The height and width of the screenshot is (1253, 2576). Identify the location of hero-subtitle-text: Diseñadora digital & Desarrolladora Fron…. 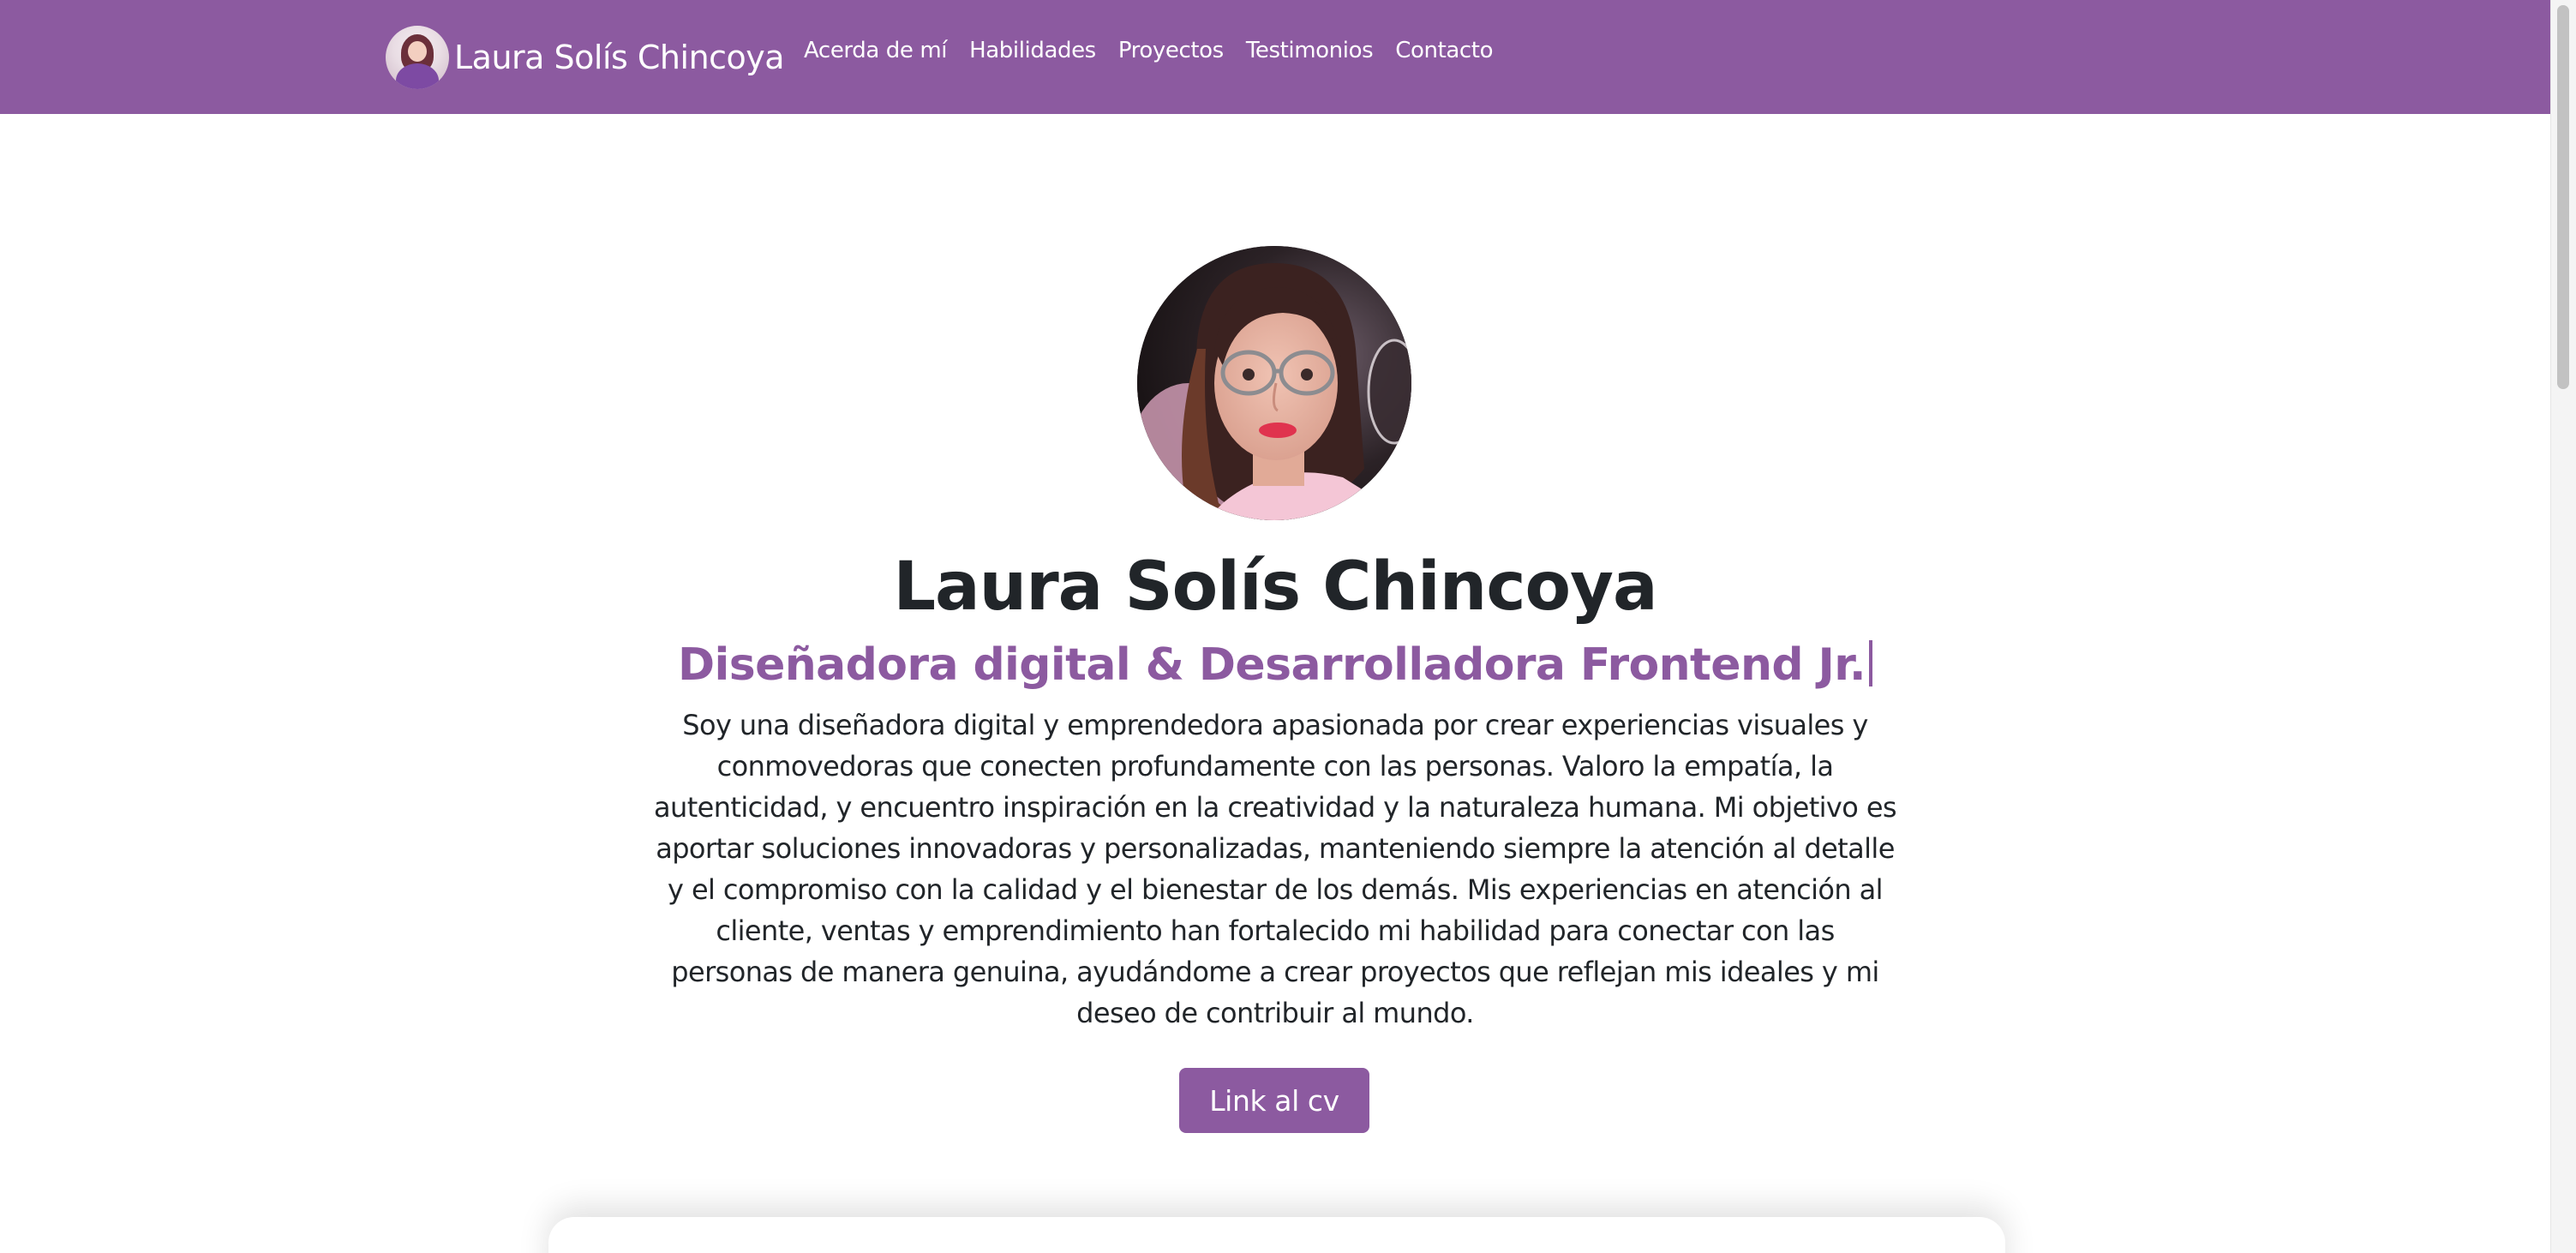
(1271, 665).